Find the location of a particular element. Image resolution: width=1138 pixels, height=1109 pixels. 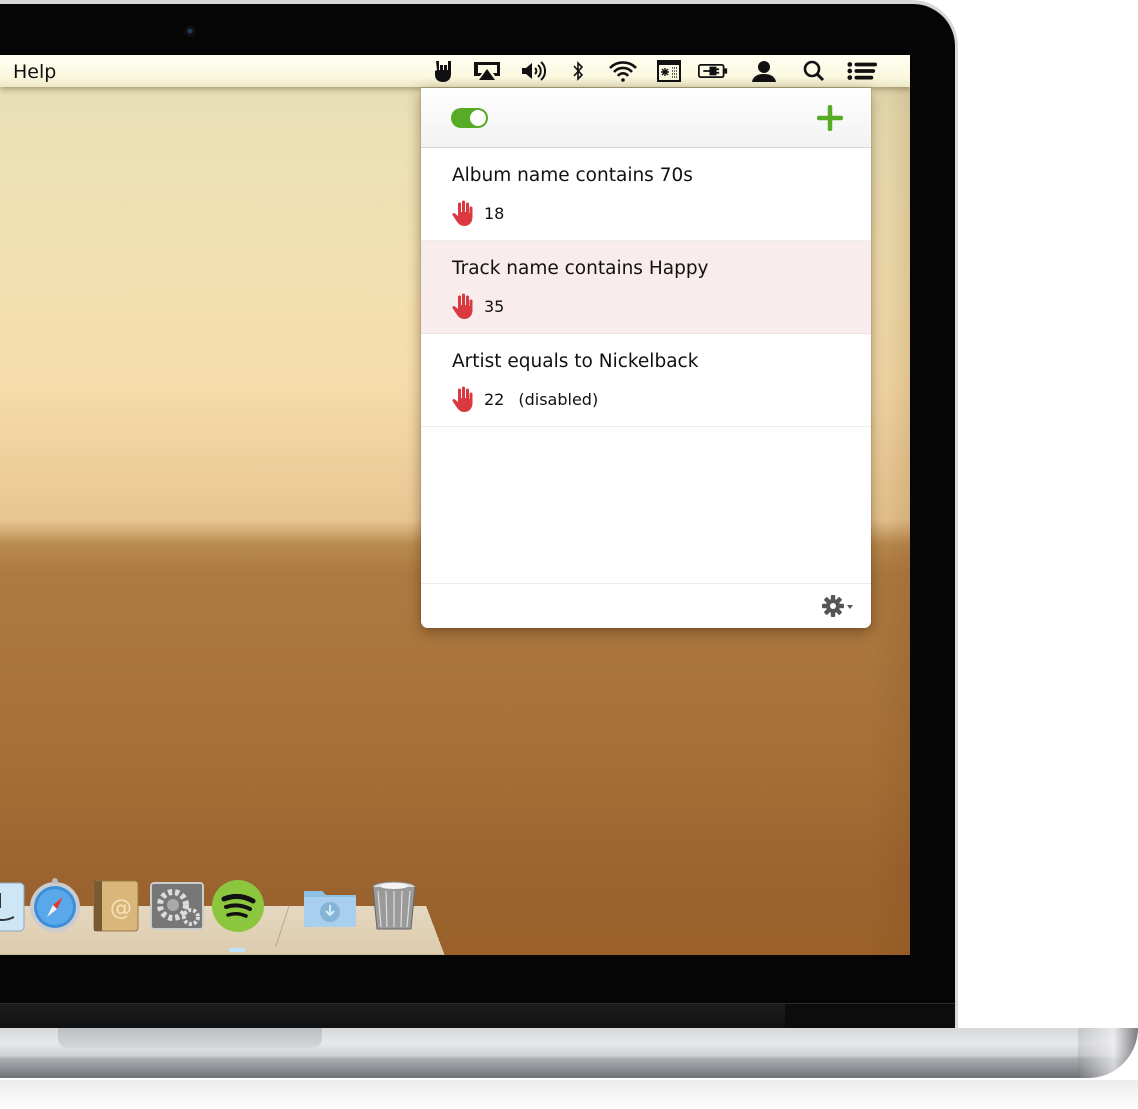

toggle-knob is located at coordinates (478, 118).